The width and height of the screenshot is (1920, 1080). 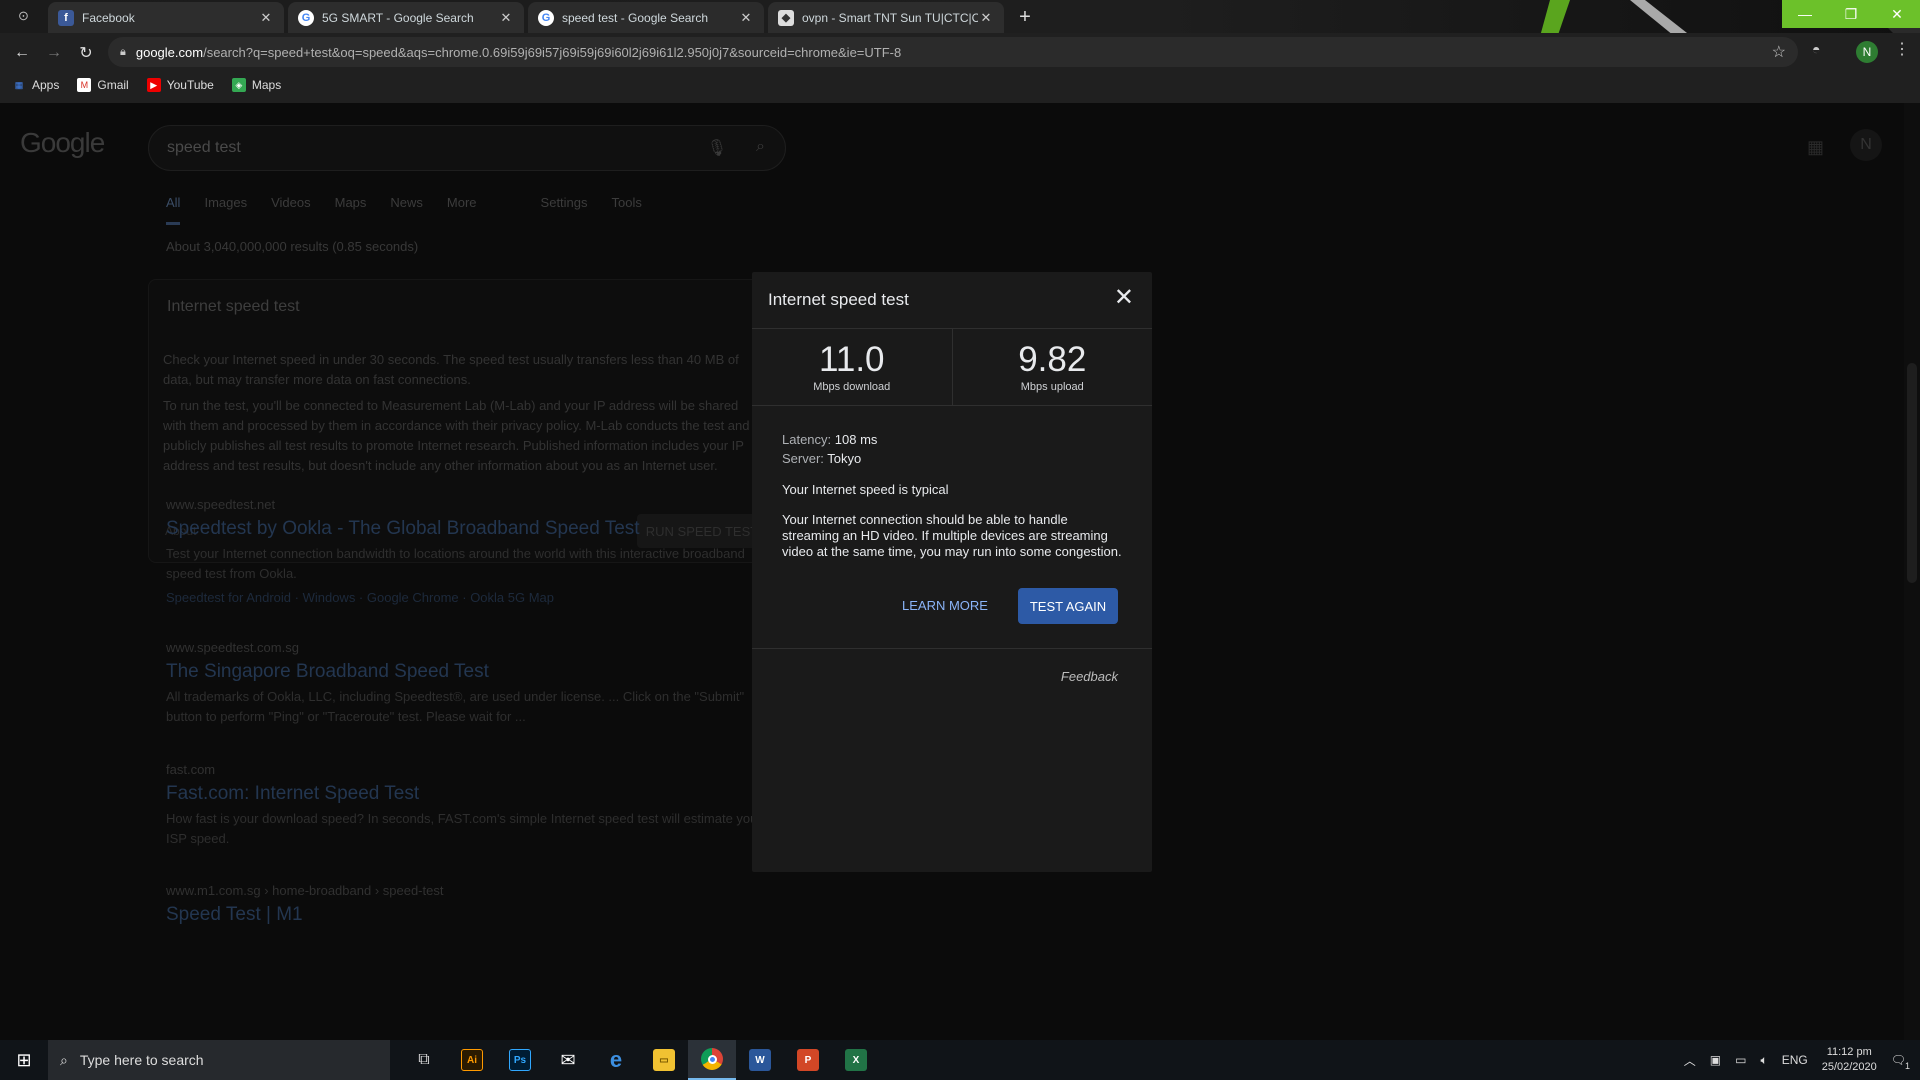 I want to click on download-value: 11.0, so click(x=851, y=359).